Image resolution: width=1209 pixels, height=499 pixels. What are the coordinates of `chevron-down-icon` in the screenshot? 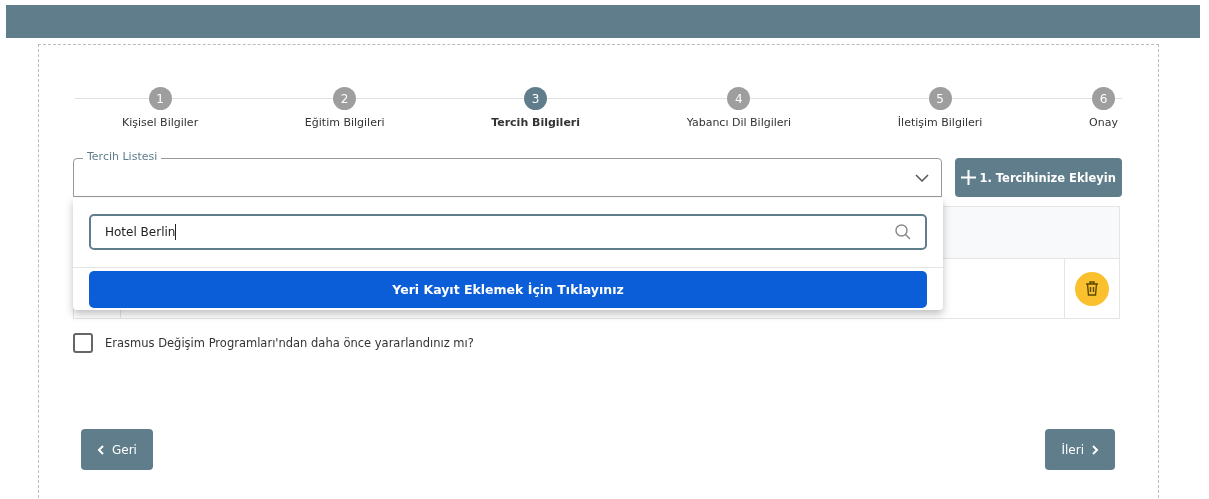 It's located at (922, 178).